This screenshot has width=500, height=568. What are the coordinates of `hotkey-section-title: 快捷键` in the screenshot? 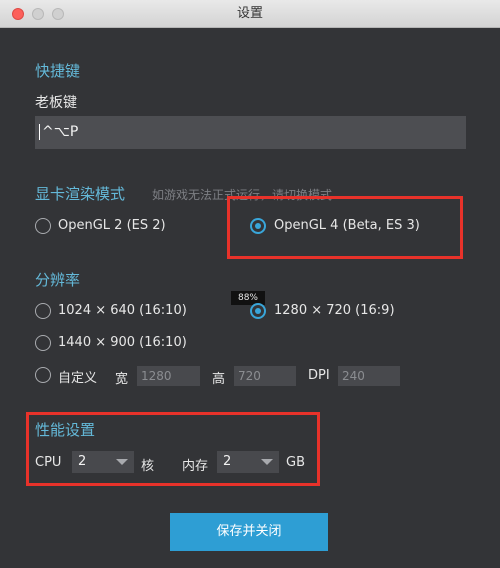 It's located at (58, 71).